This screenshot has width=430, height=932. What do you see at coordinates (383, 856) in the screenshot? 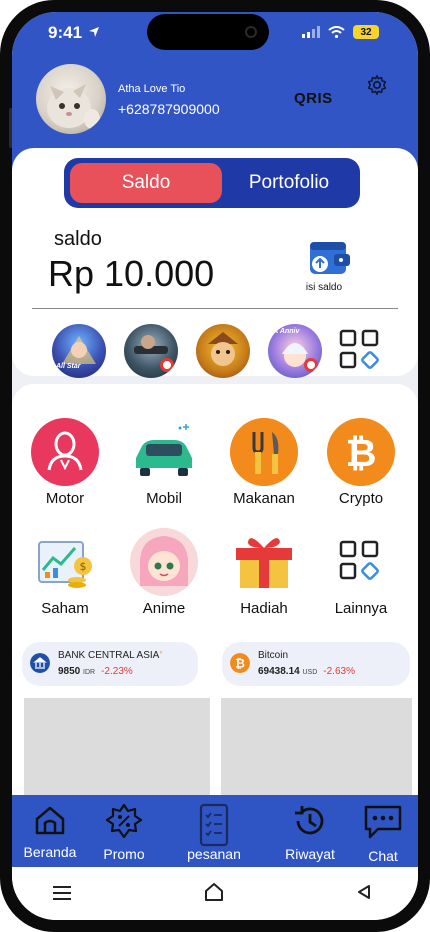
I see `nav-label: Chat` at bounding box center [383, 856].